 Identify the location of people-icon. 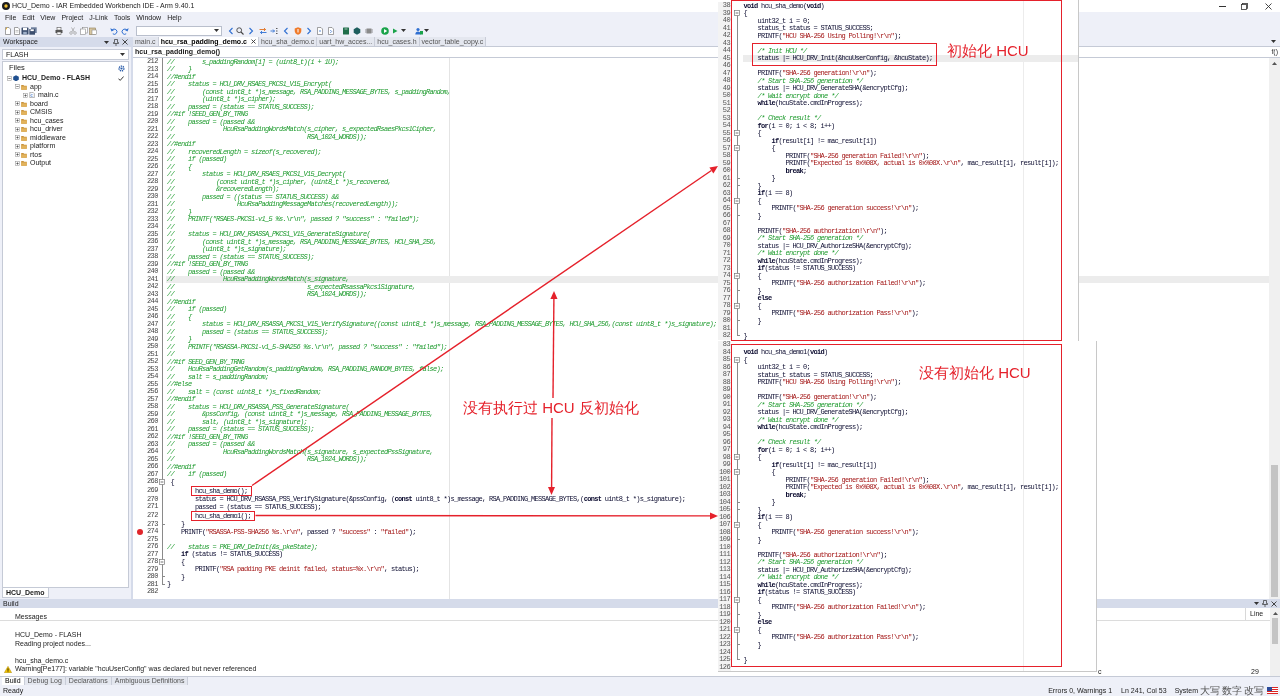
(419, 30).